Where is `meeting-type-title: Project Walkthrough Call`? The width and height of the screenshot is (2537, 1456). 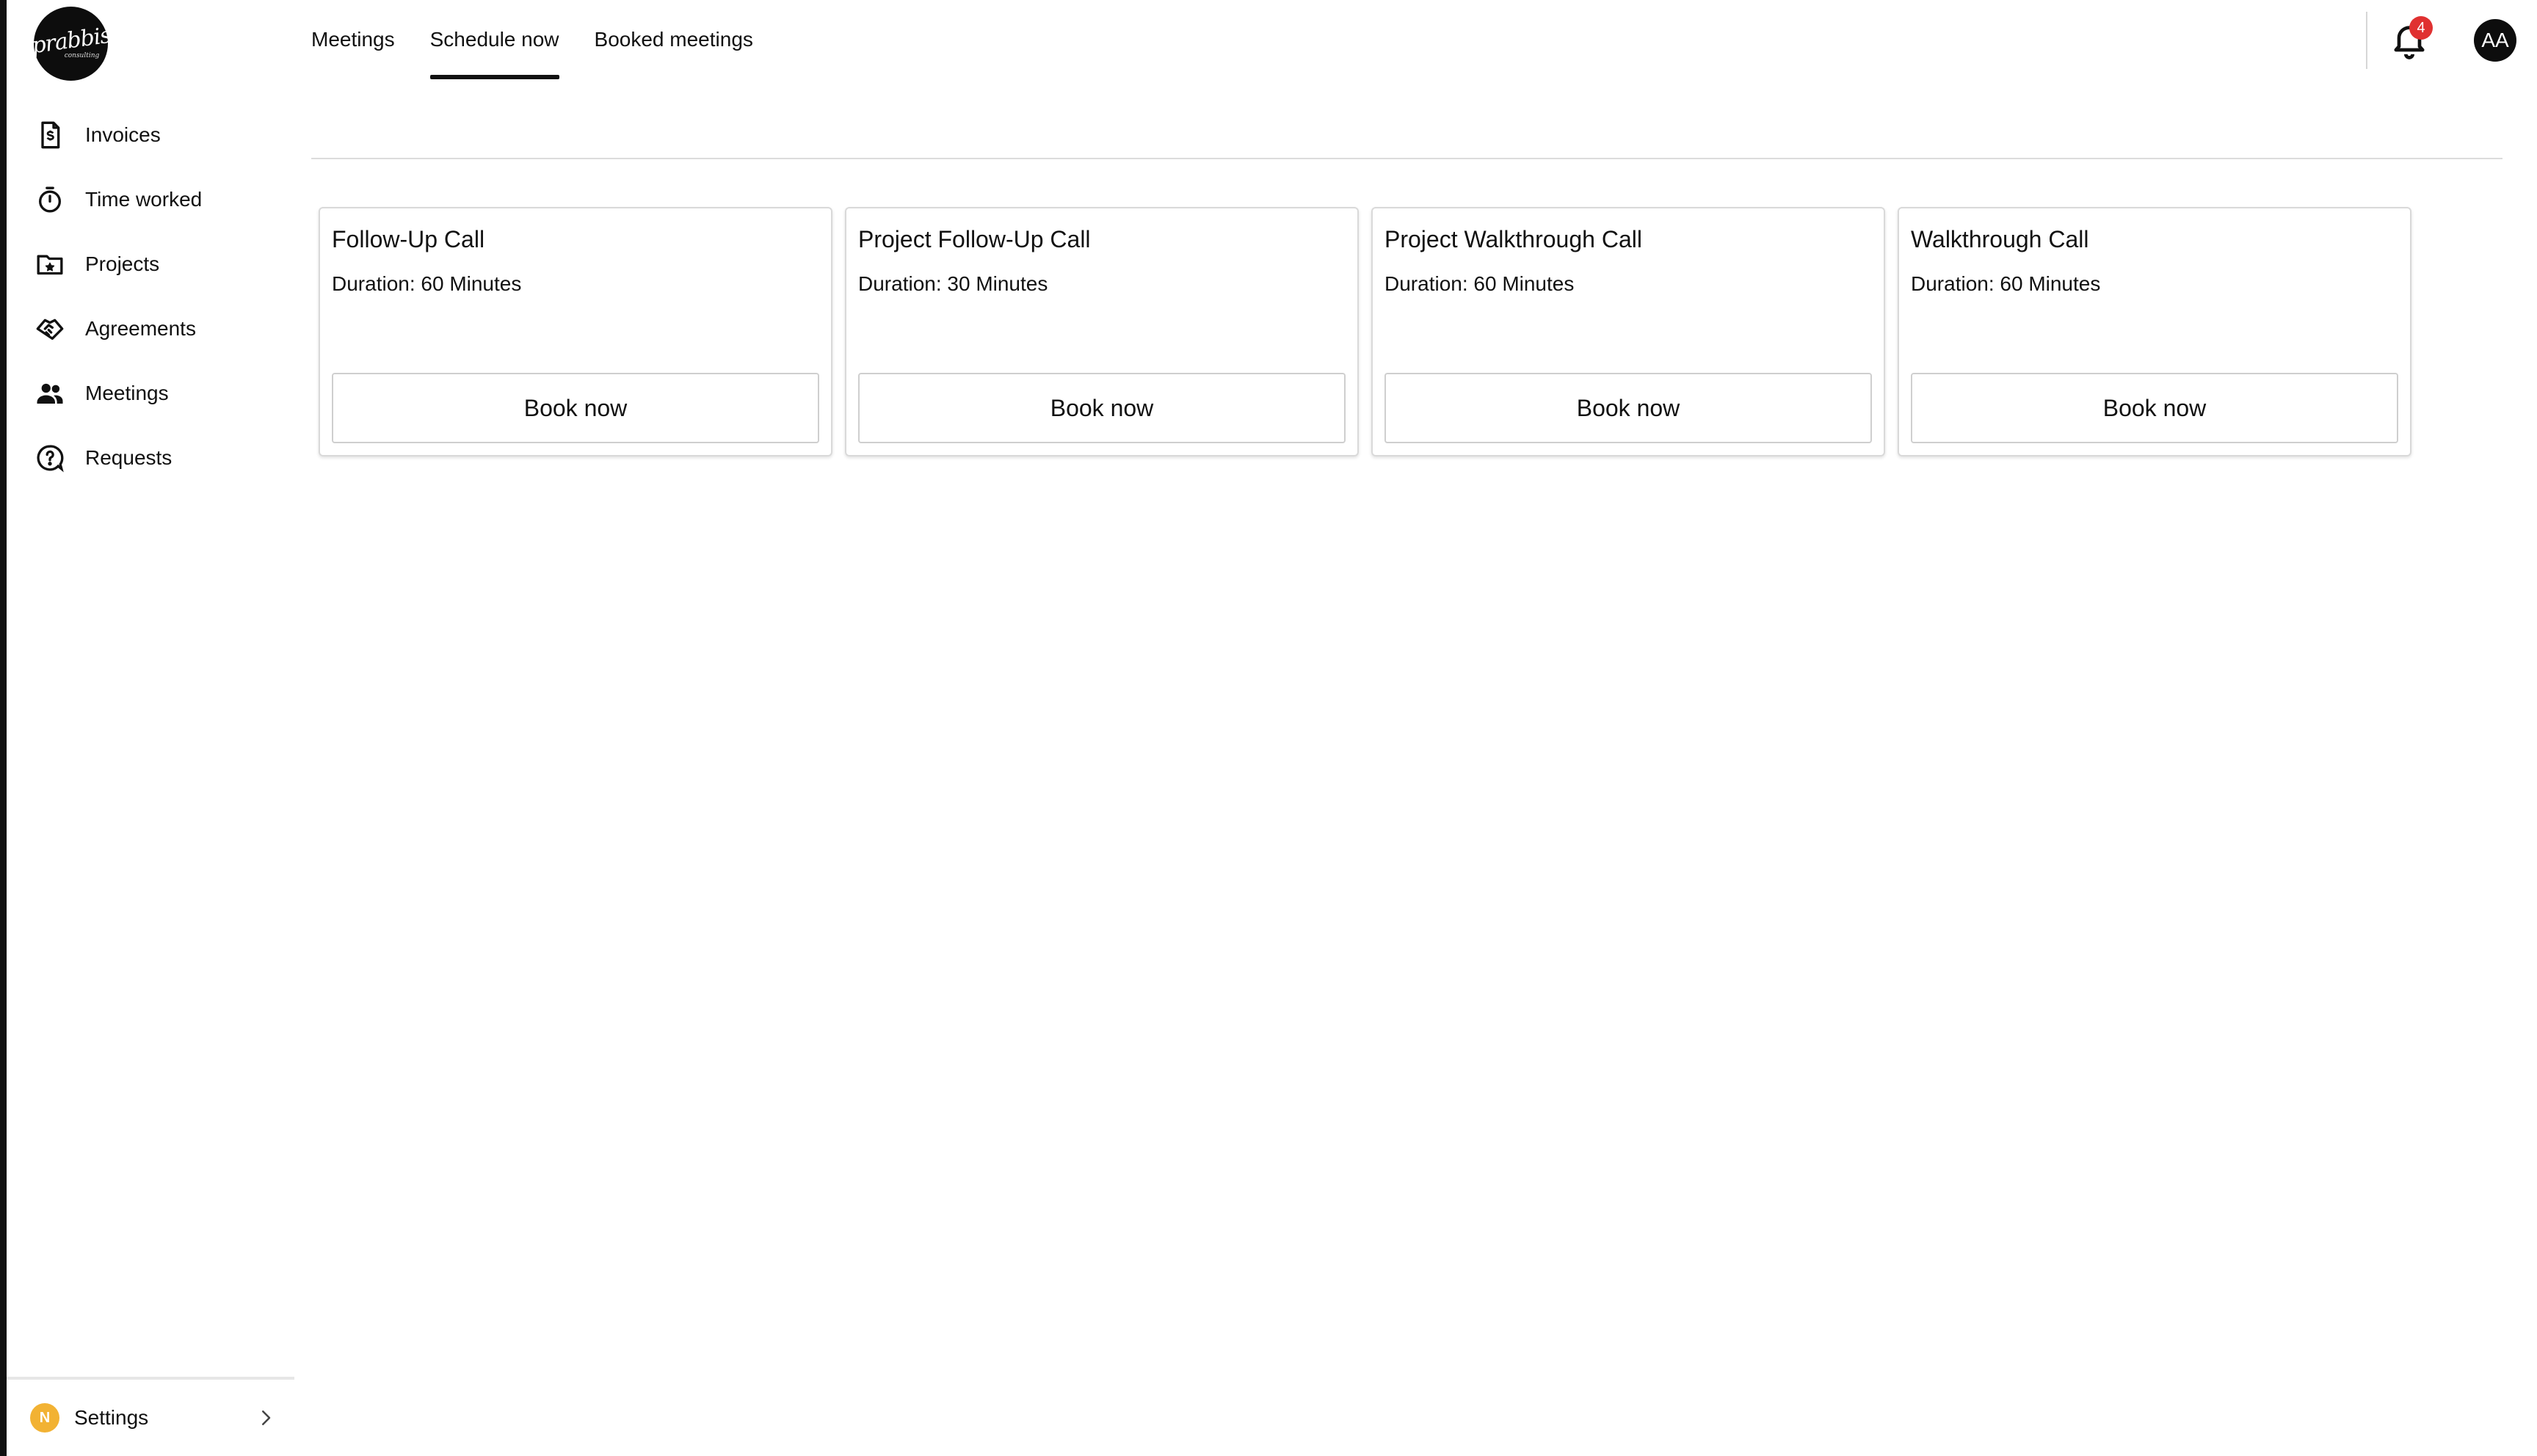 meeting-type-title: Project Walkthrough Call is located at coordinates (1513, 239).